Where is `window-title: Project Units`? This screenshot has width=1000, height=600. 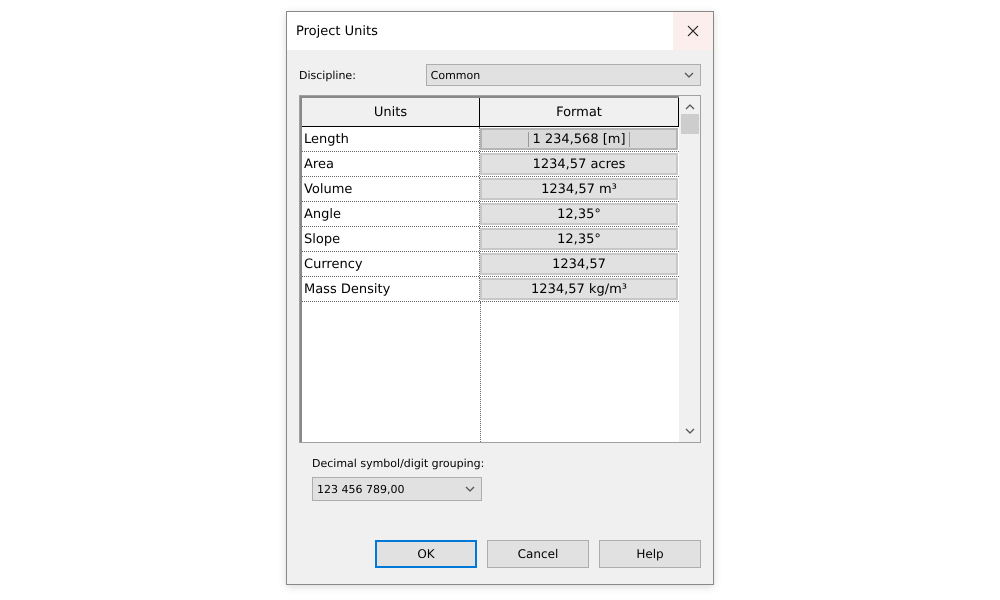 window-title: Project Units is located at coordinates (336, 31).